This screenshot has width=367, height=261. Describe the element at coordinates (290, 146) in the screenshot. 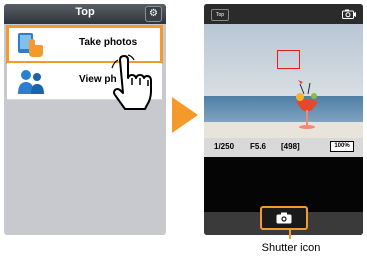

I see `shots-remaining: [498]` at that location.